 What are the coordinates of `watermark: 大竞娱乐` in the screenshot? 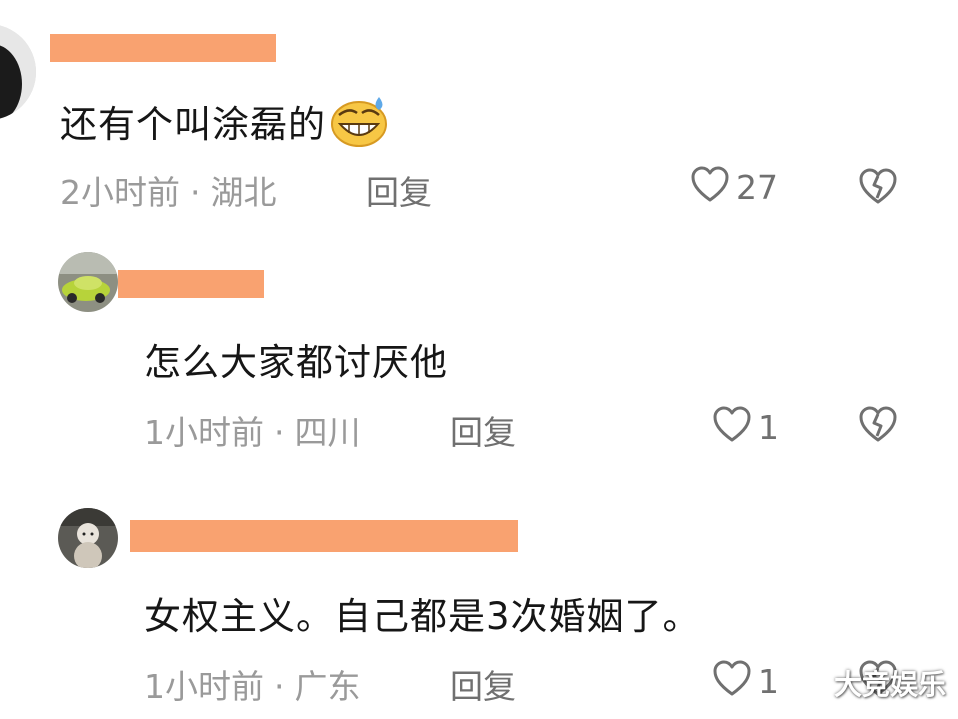 It's located at (889, 684).